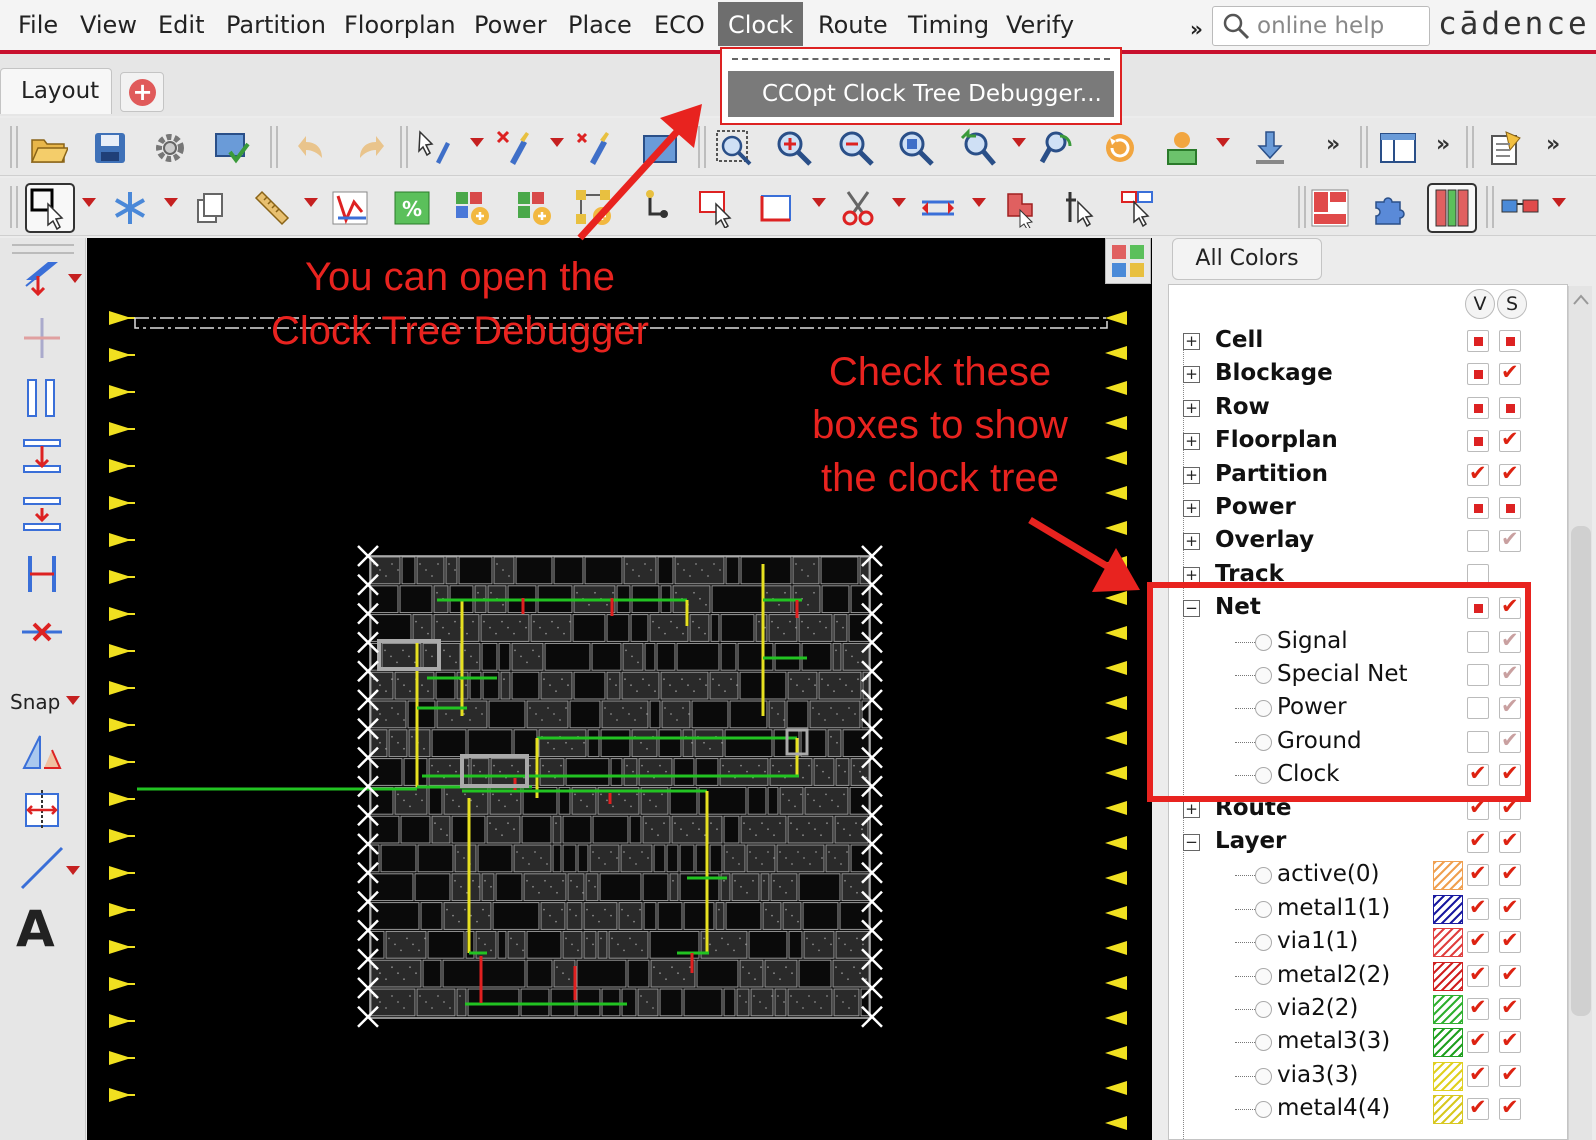 This screenshot has height=1140, width=1596. Describe the element at coordinates (1056, 148) in the screenshot. I see `pan-icon` at that location.